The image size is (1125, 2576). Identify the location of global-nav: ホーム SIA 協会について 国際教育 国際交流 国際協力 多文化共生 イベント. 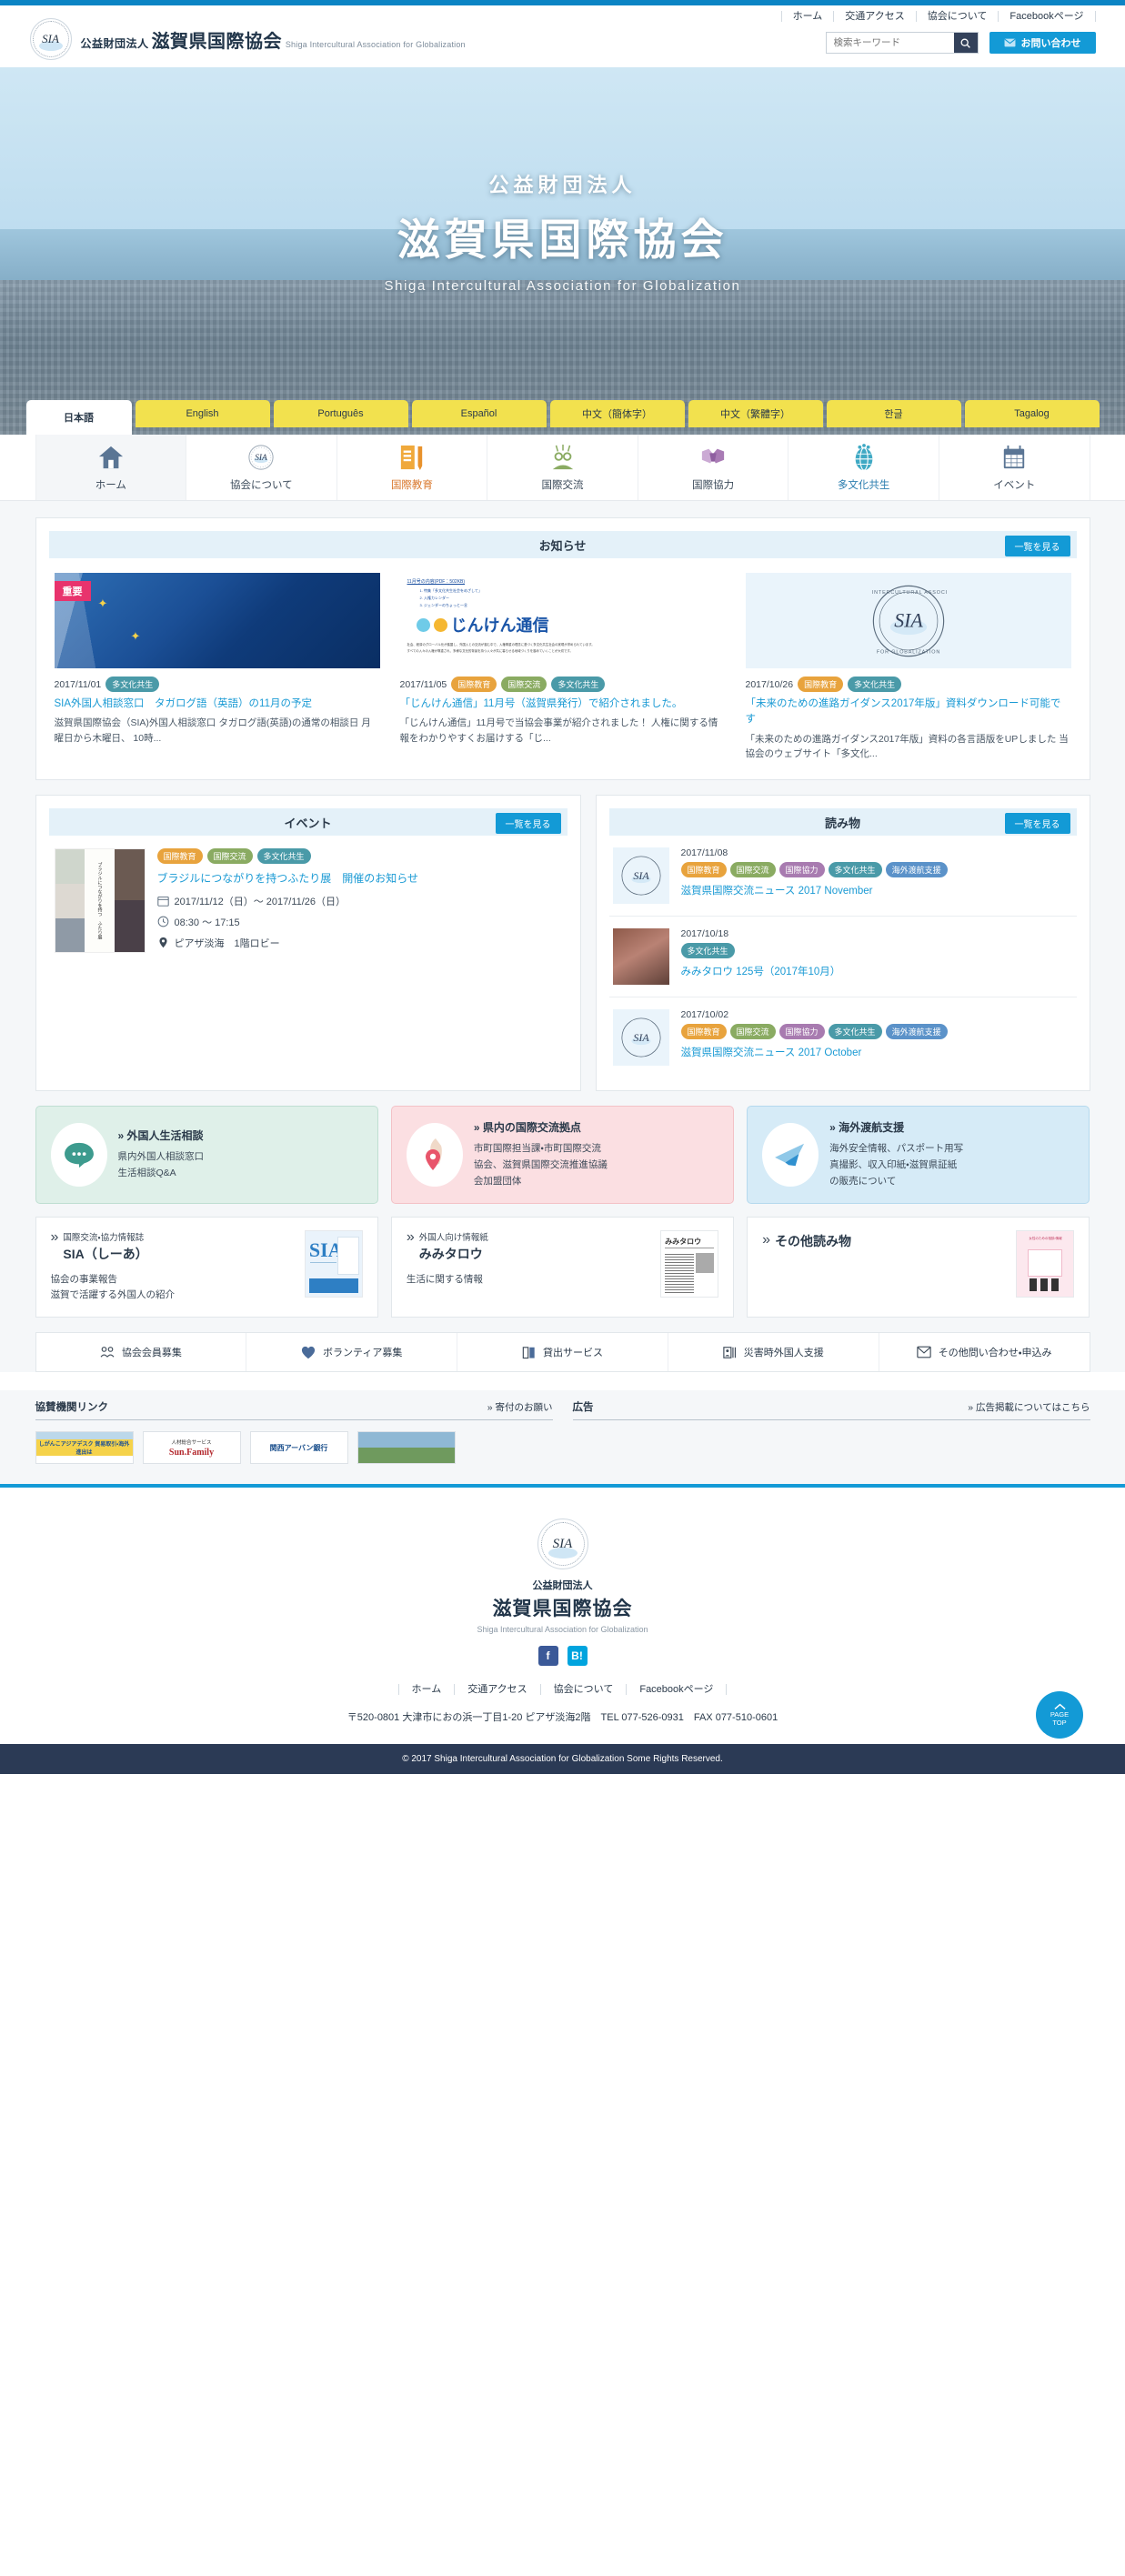
(562, 468).